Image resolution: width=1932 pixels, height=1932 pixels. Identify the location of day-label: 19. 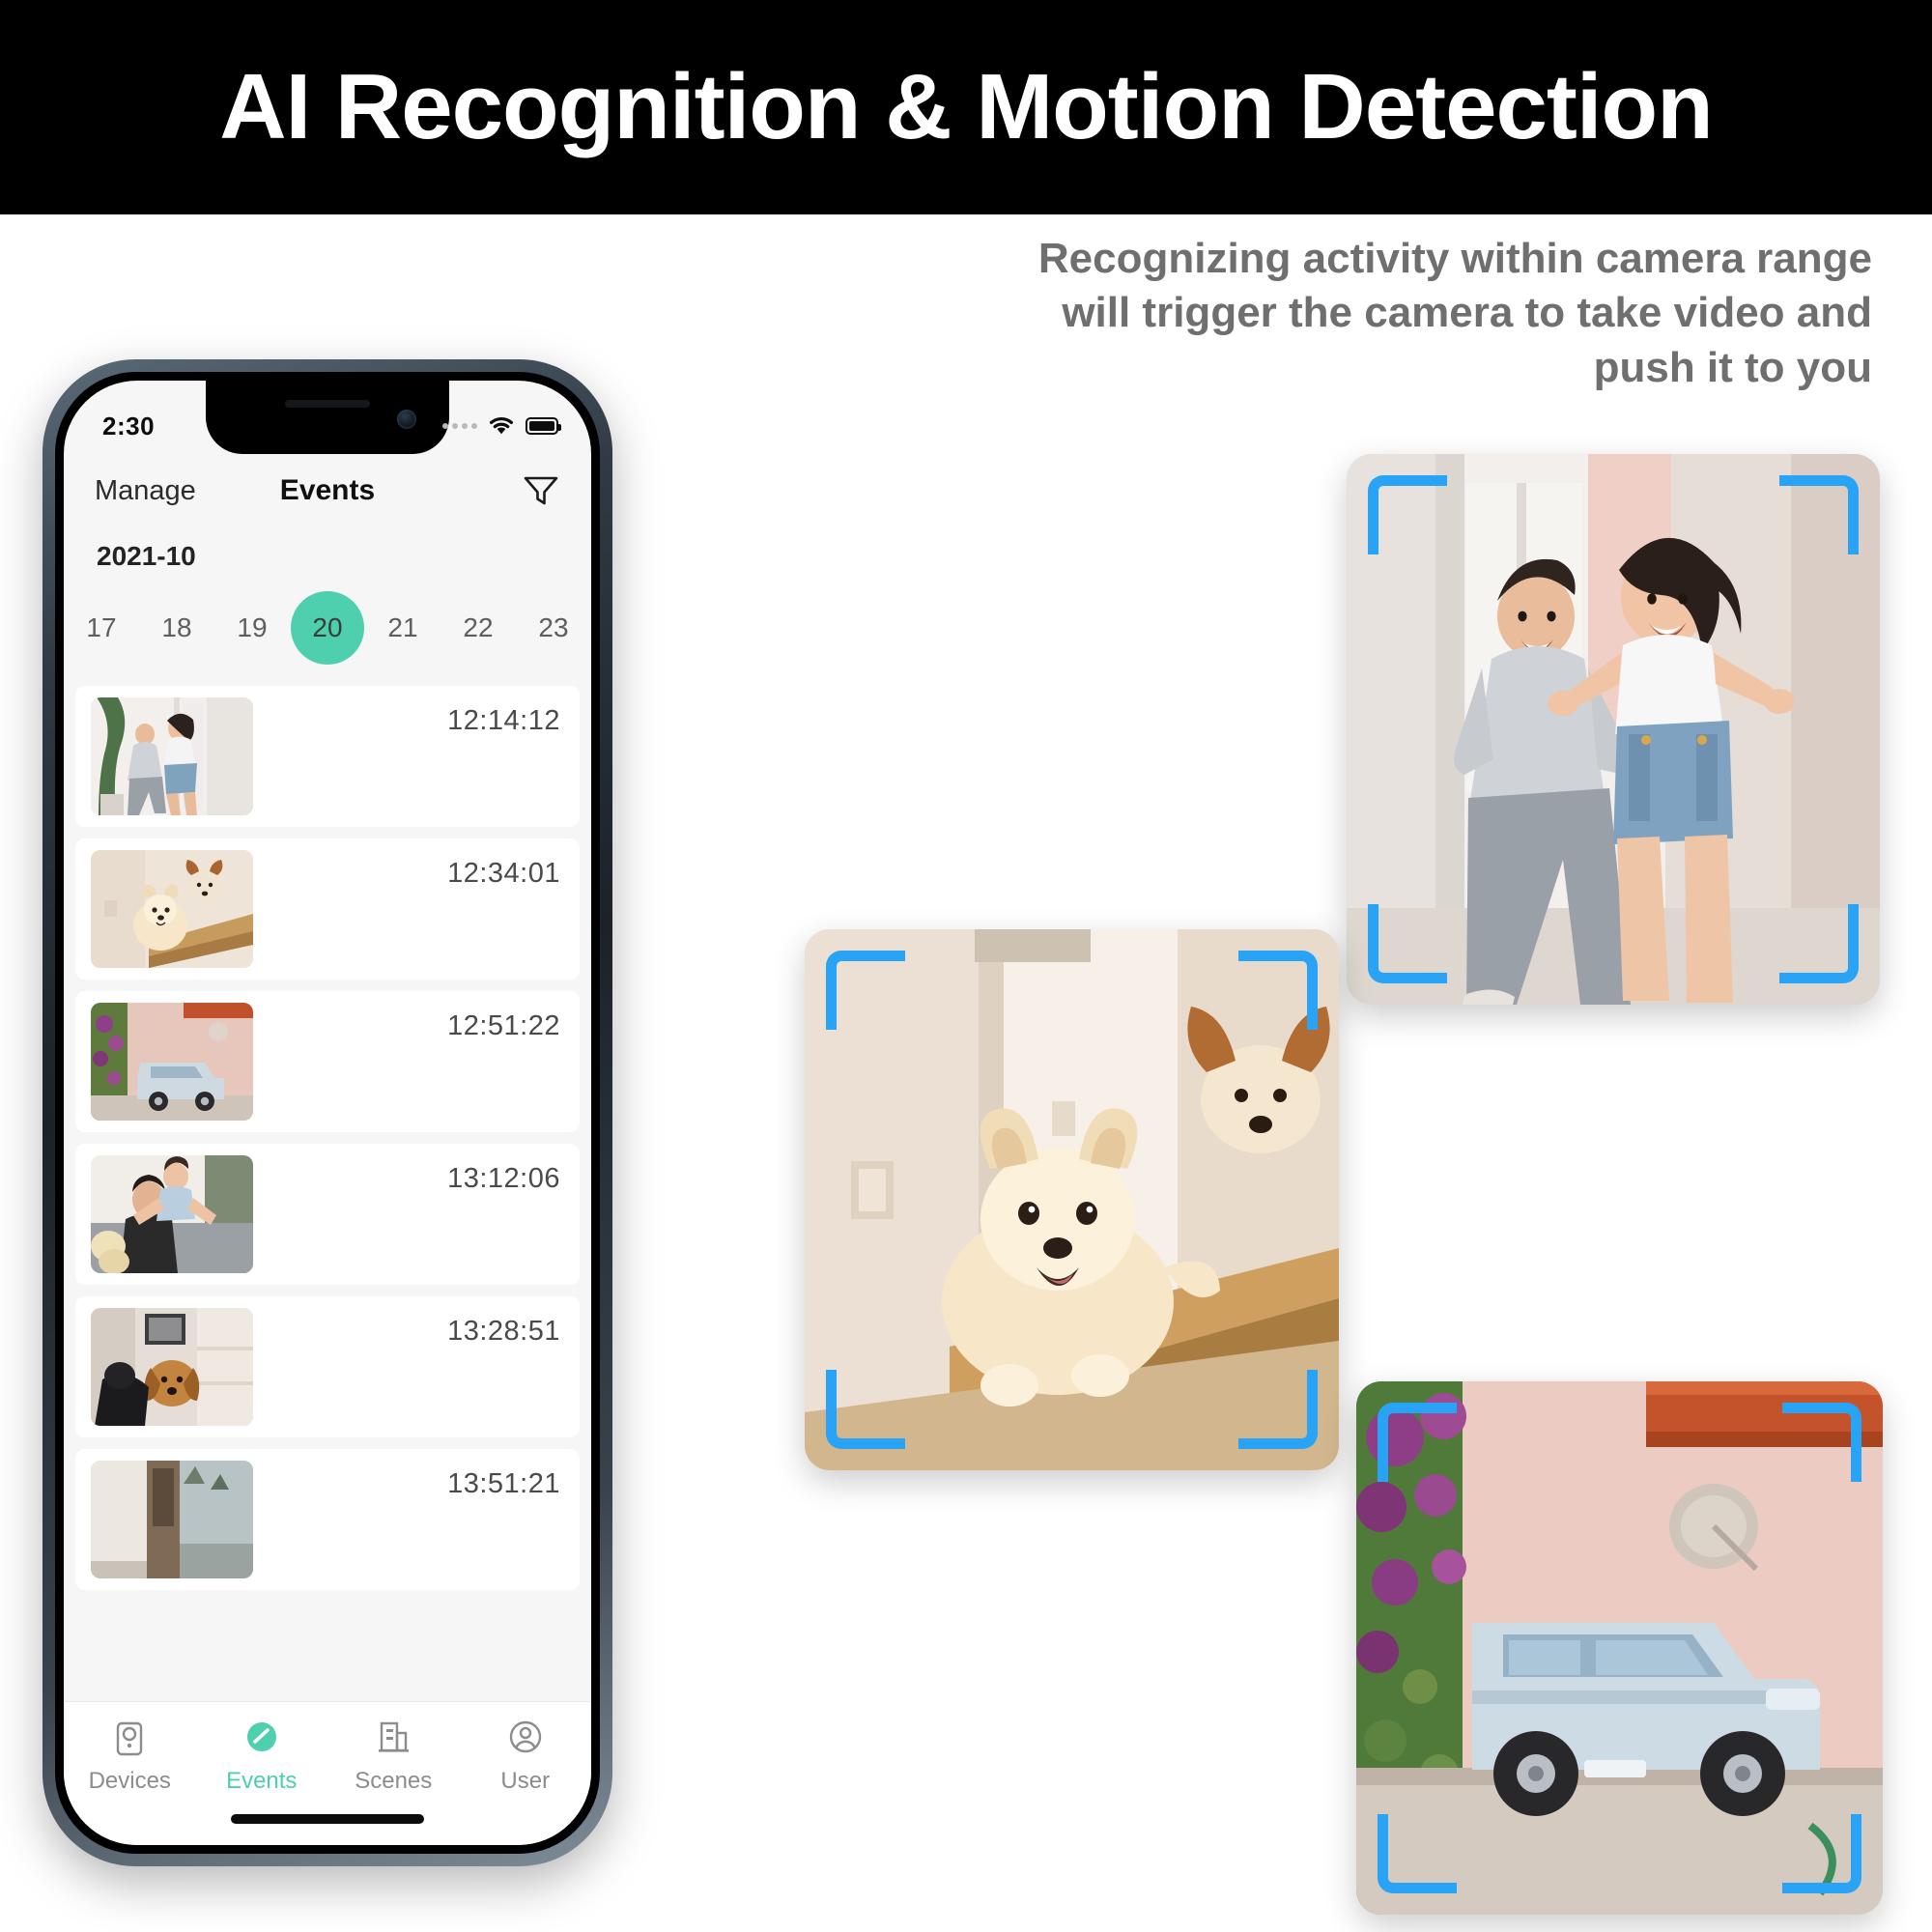
(252, 627).